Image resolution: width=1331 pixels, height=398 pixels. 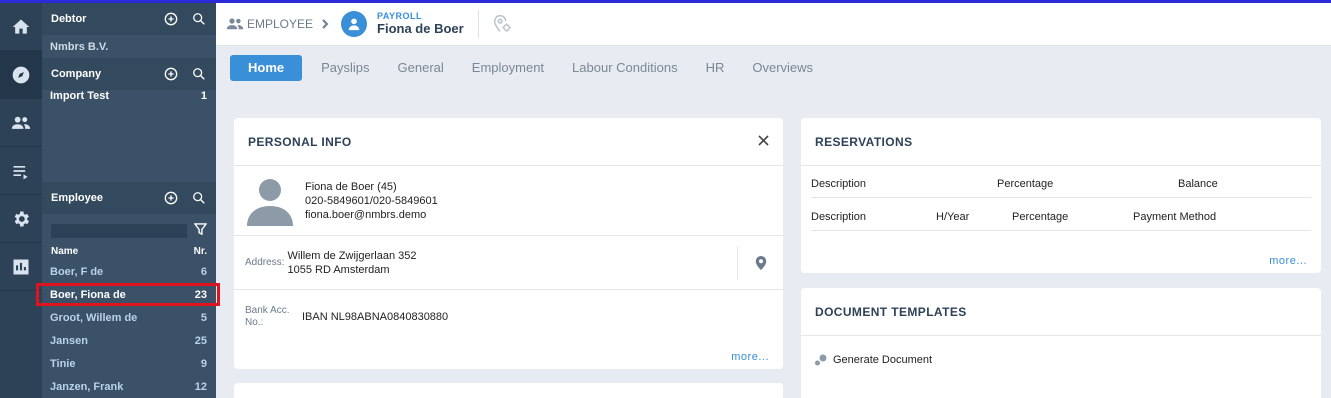 I want to click on employee-nr: 9, so click(x=203, y=363).